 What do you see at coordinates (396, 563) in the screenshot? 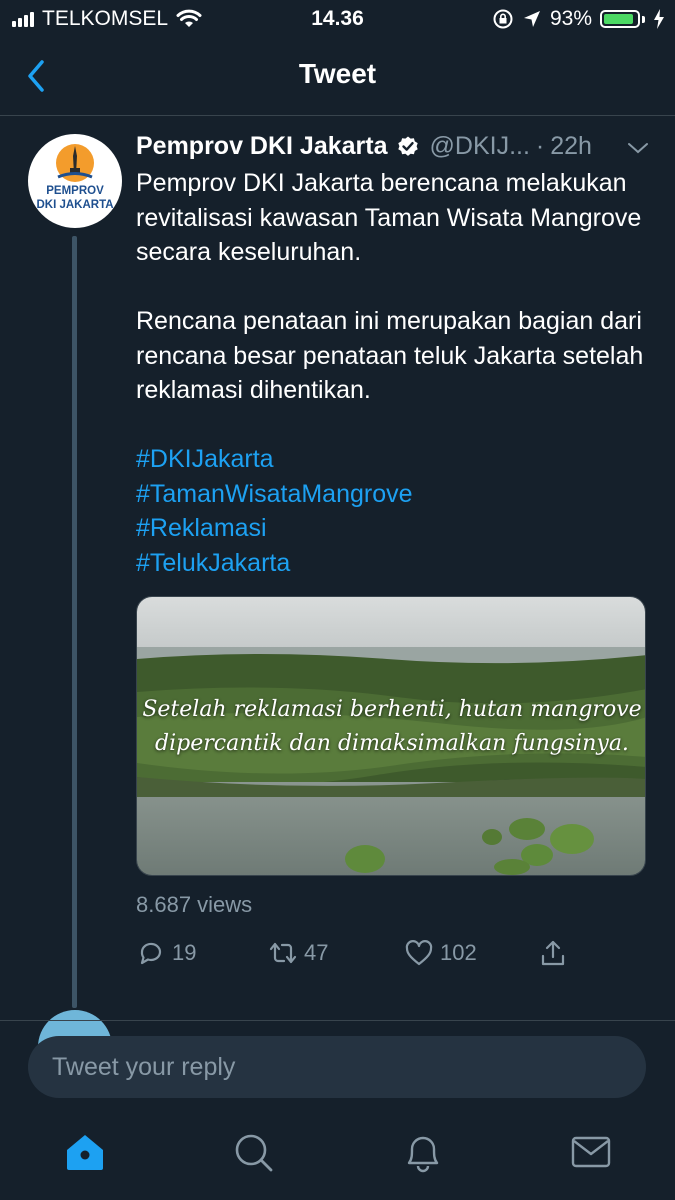
I see `hashtag-link: #TelukJakarta` at bounding box center [396, 563].